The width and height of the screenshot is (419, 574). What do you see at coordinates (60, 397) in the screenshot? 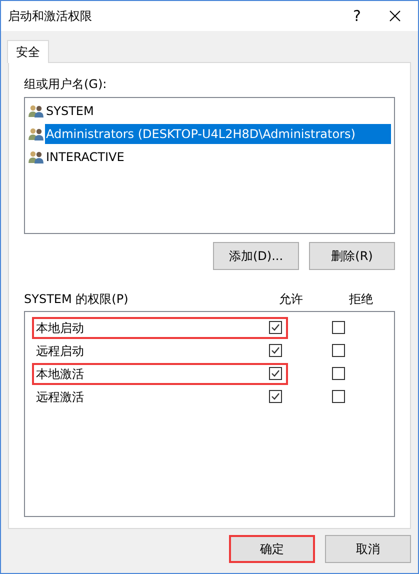
I see `permission-name: 远程激活` at bounding box center [60, 397].